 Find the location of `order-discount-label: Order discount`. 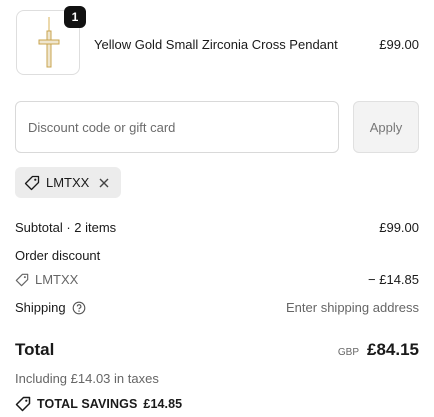

order-discount-label: Order discount is located at coordinates (58, 255).